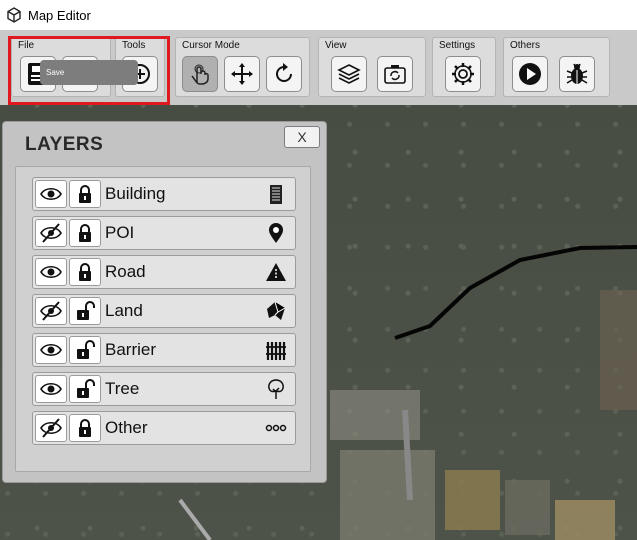 The width and height of the screenshot is (637, 540). I want to click on hand-pointer-icon, so click(200, 74).